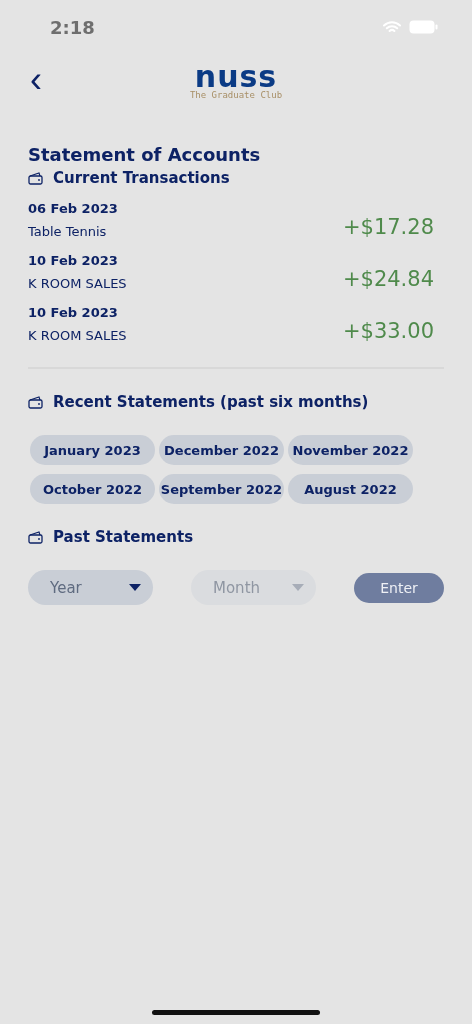 This screenshot has height=1024, width=472. Describe the element at coordinates (350, 450) in the screenshot. I see `month-chip: November 2022` at that location.